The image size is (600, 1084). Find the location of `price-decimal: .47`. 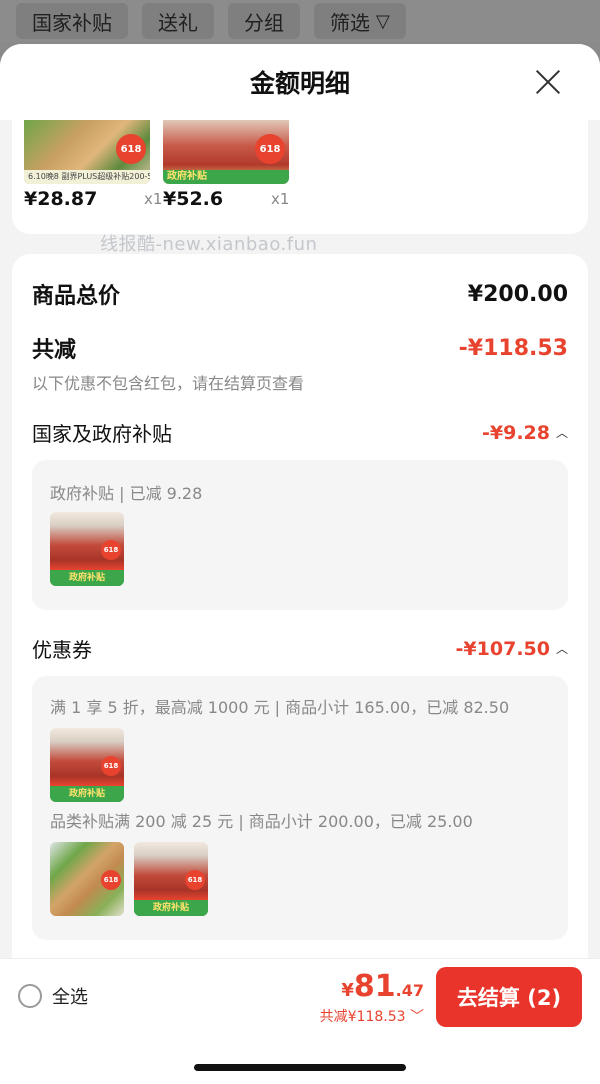

price-decimal: .47 is located at coordinates (409, 990).